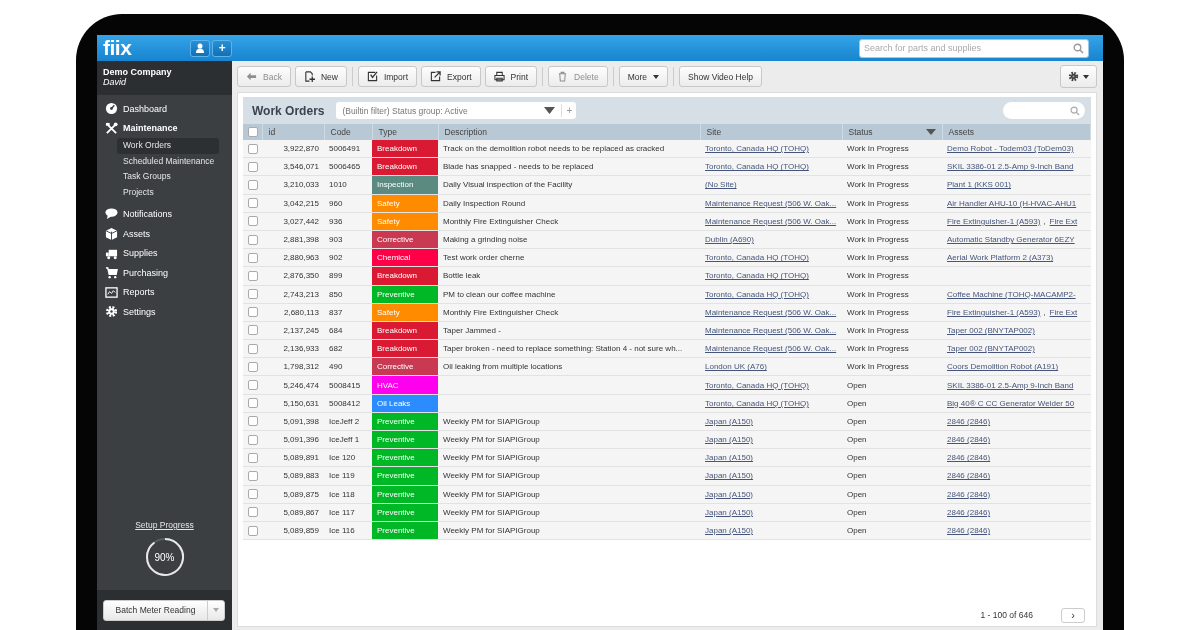 This screenshot has height=630, width=1200. What do you see at coordinates (405, 149) in the screenshot?
I see `type-cell: Breakdown` at bounding box center [405, 149].